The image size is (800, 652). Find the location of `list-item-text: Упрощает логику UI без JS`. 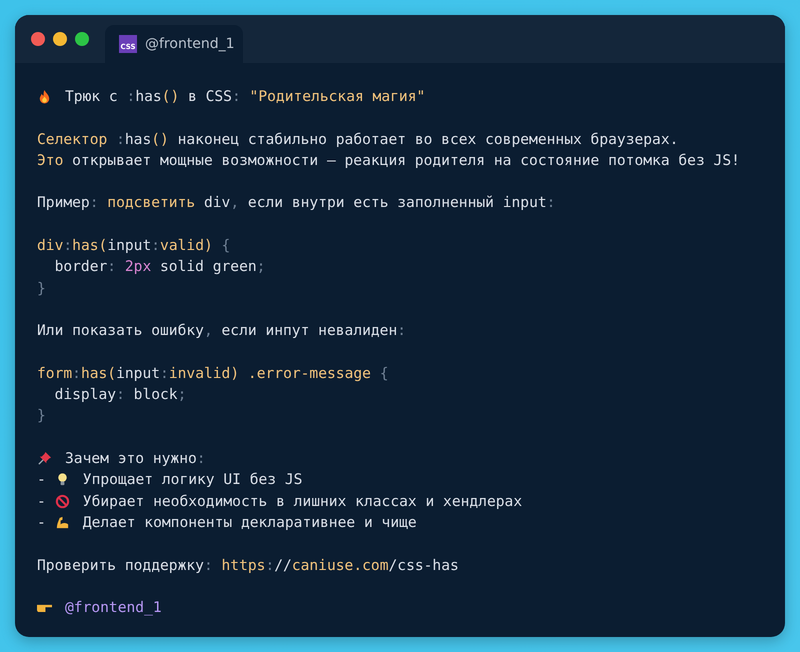

list-item-text: Упрощает логику UI без JS is located at coordinates (192, 480).